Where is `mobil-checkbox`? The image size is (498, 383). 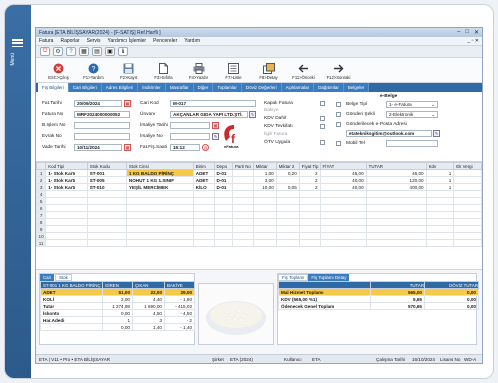 mobil-checkbox is located at coordinates (338, 143).